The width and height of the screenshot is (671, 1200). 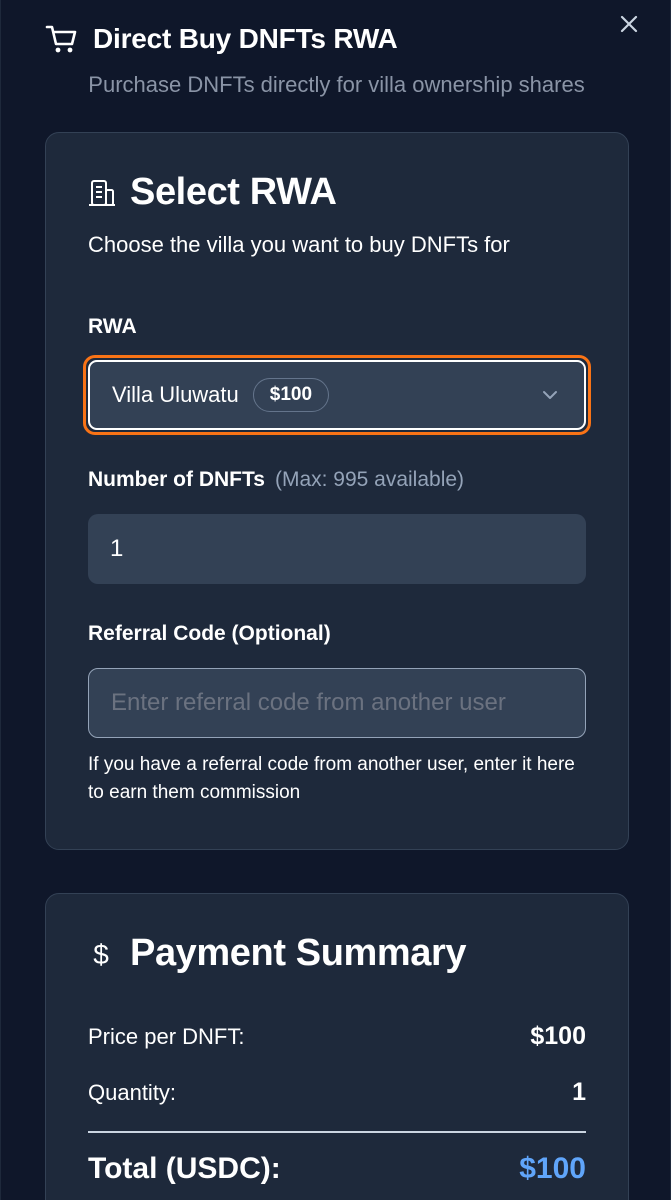 I want to click on summary-divider, so click(x=337, y=1132).